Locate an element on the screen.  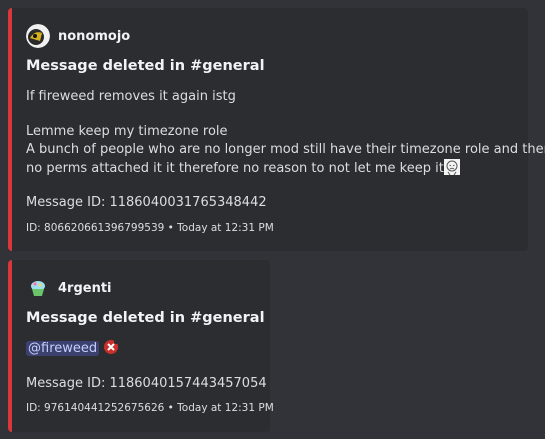
embed-author: nonomojo is located at coordinates (78, 36).